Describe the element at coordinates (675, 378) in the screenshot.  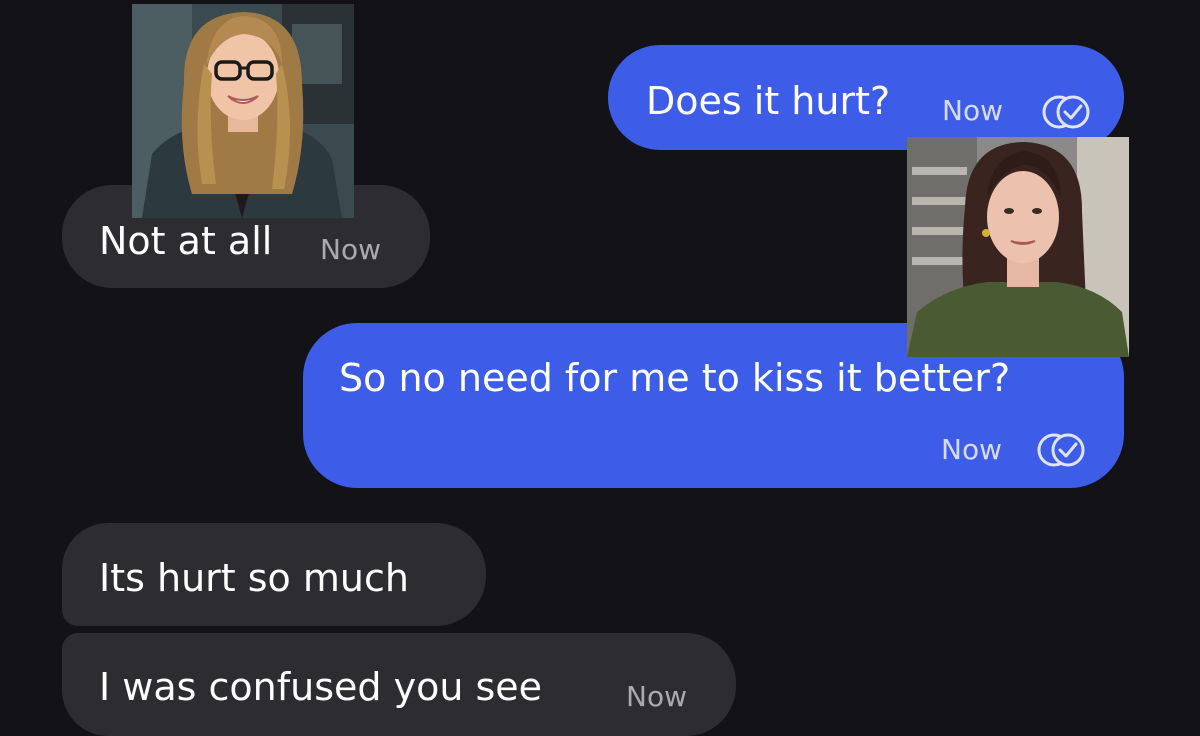
I see `message-text: So no need for me to kiss it better?` at that location.